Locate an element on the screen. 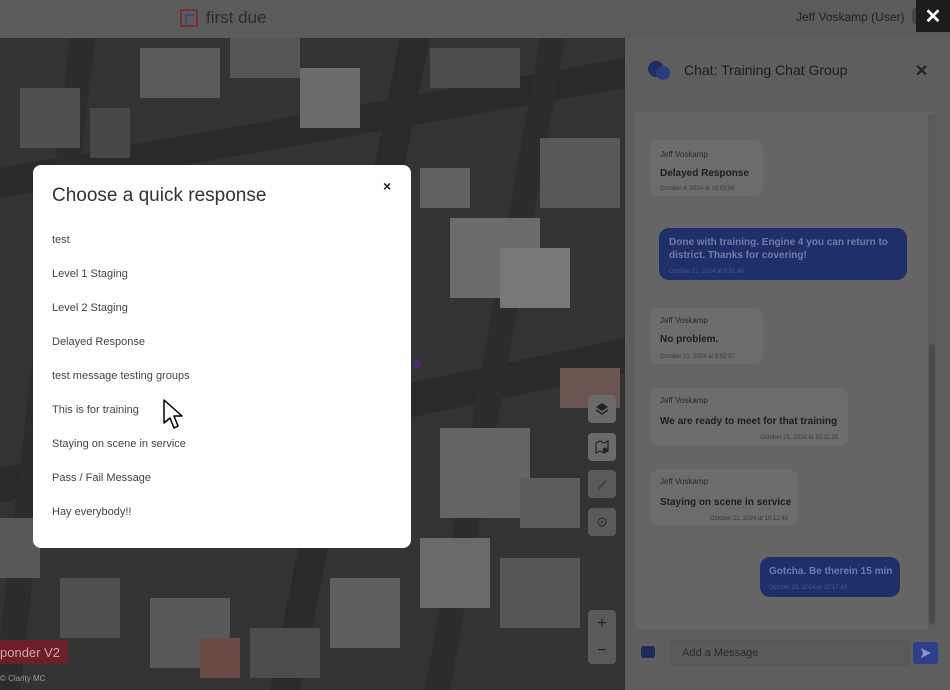 This screenshot has width=950, height=690. send-button is located at coordinates (925, 653).